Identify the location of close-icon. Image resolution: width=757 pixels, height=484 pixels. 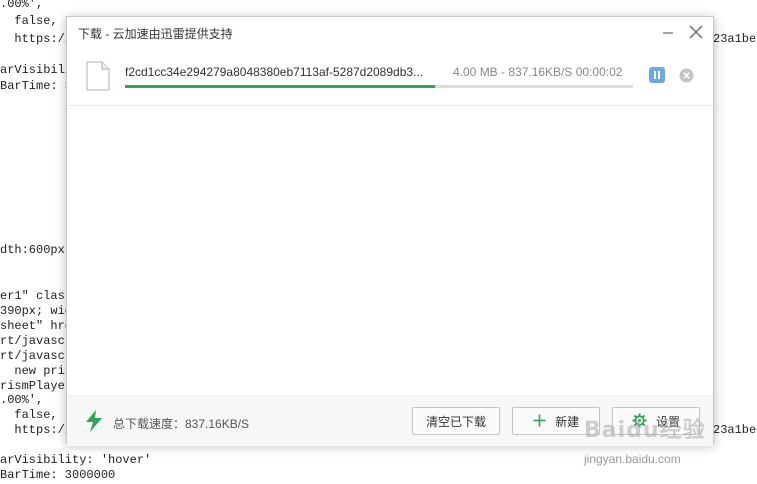
(696, 32).